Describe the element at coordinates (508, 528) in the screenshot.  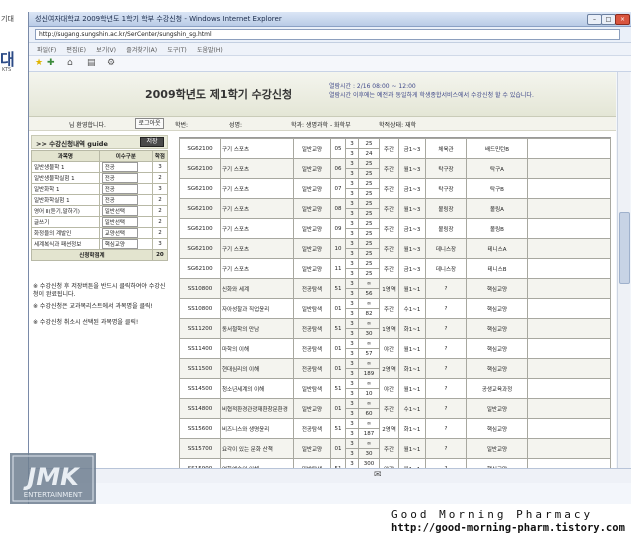
I see `blog-url: http://good-morning-pharm.tistory.com` at that location.